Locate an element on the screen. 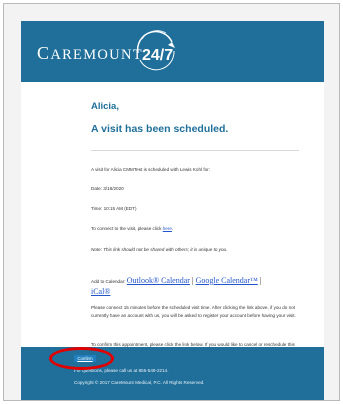 The height and width of the screenshot is (404, 343). red-annotation-circle is located at coordinates (81, 358).